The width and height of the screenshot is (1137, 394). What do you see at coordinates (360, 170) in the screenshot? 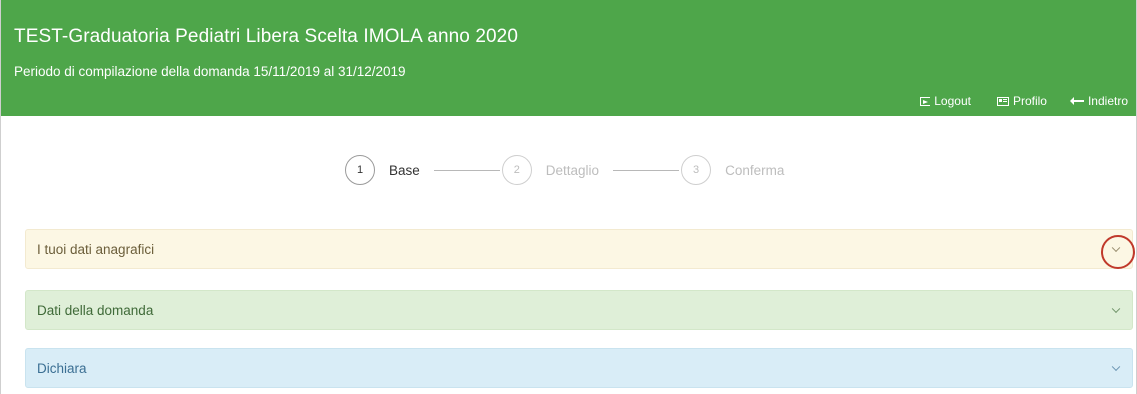
I see `step-number: 1` at bounding box center [360, 170].